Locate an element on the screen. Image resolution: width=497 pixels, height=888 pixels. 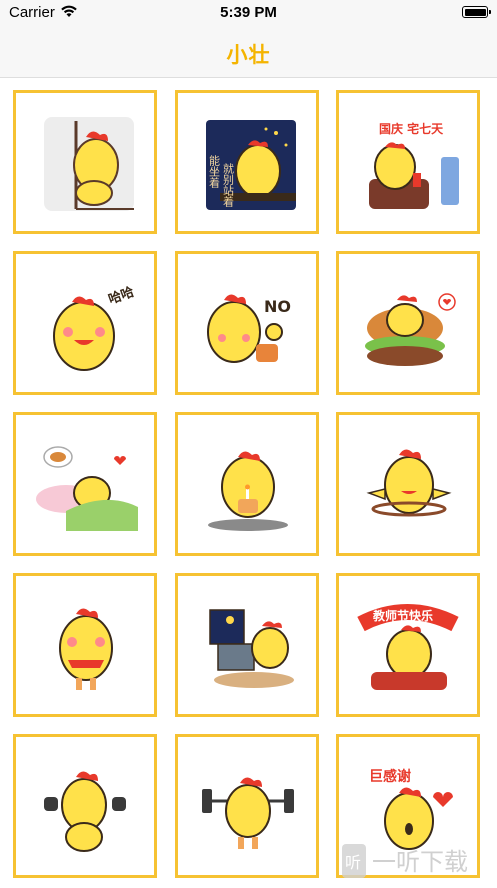
watermark-mark: 听 is located at coordinates (353, 862).